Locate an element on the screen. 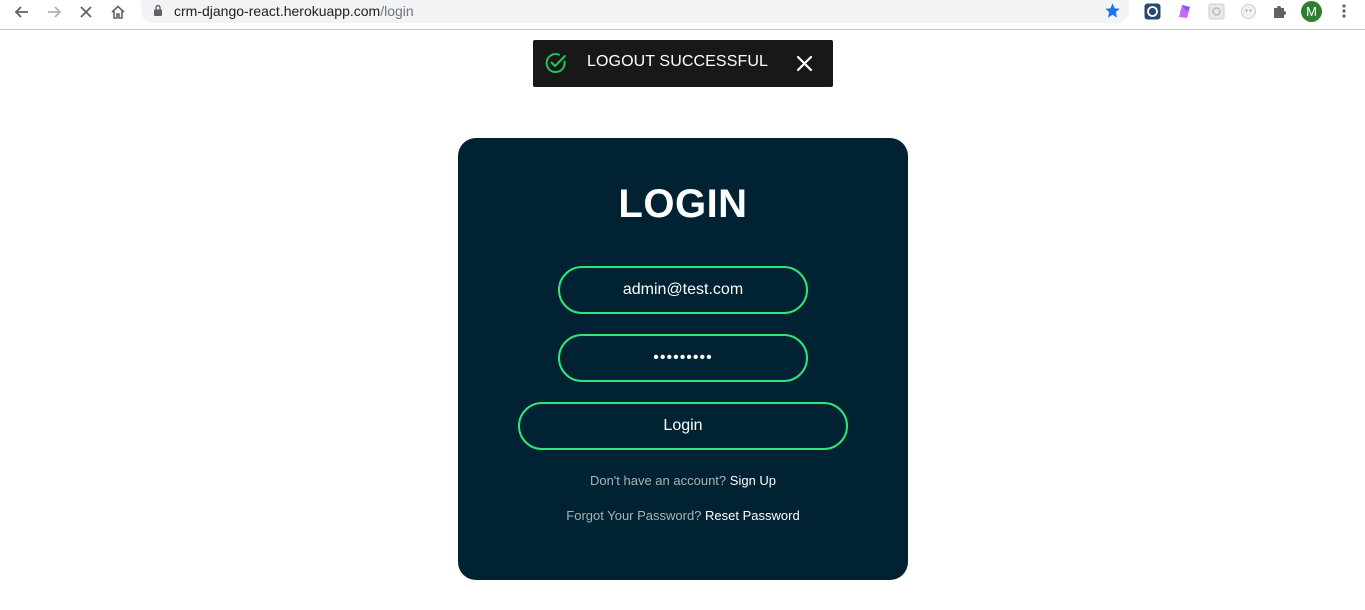 The height and width of the screenshot is (610, 1365). stop-loading-button is located at coordinates (86, 12).